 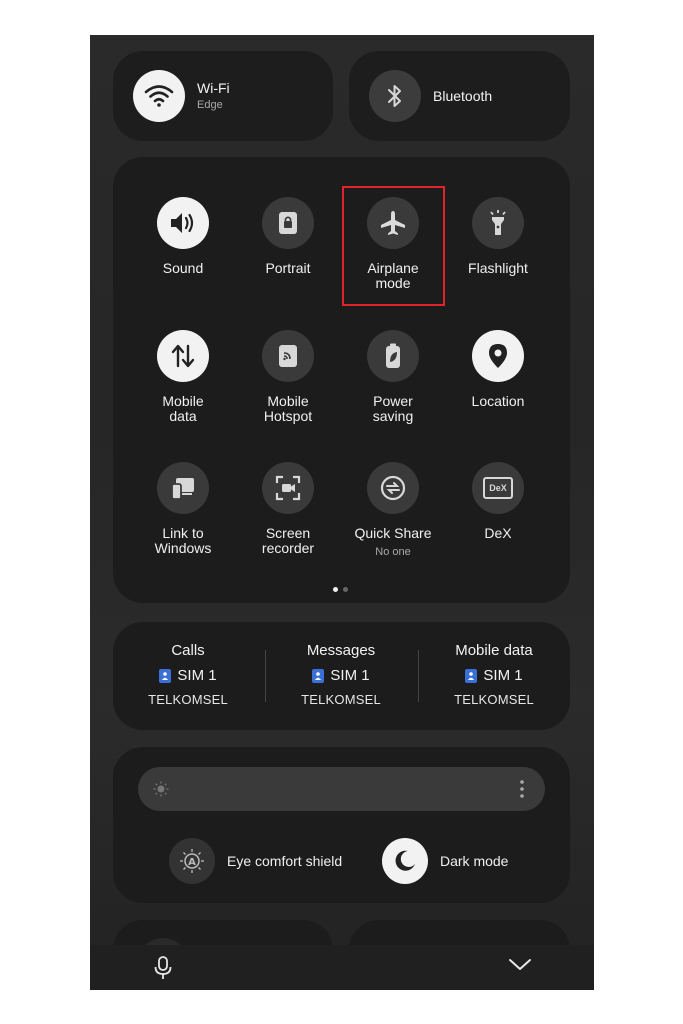 What do you see at coordinates (393, 488) in the screenshot?
I see `quick-share-icon` at bounding box center [393, 488].